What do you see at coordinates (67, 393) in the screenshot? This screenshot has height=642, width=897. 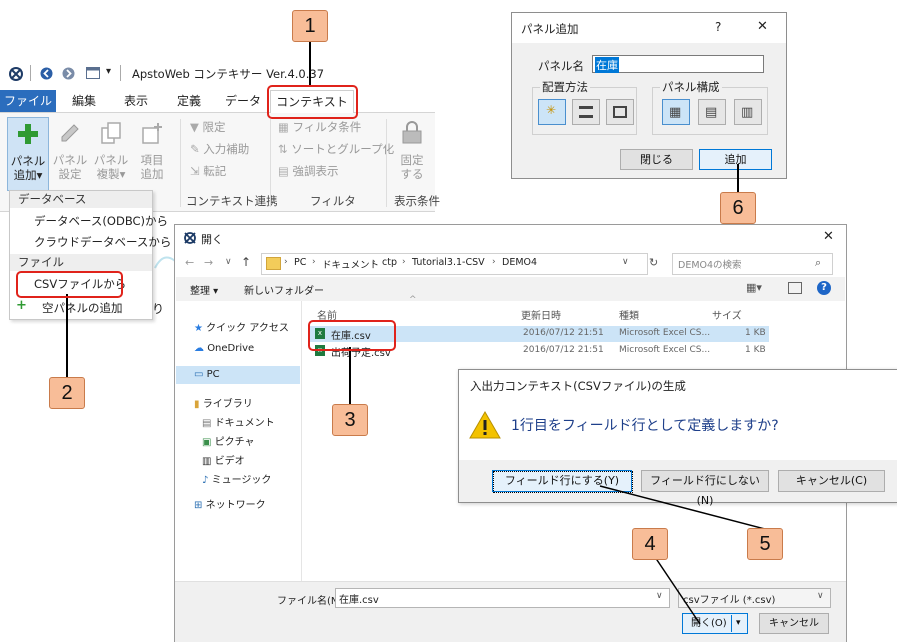 I see `callout-2: 2` at bounding box center [67, 393].